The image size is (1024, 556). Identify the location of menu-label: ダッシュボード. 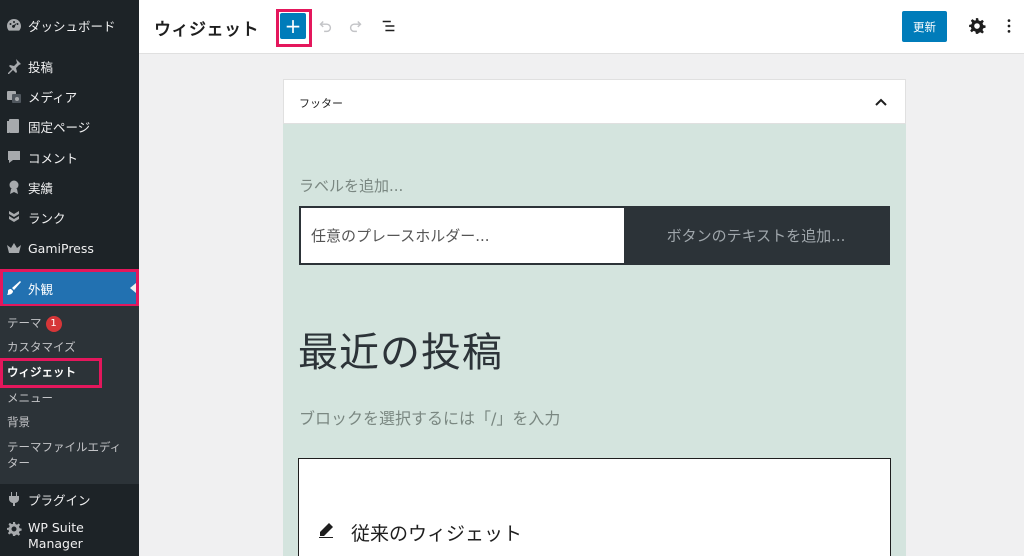
(72, 26).